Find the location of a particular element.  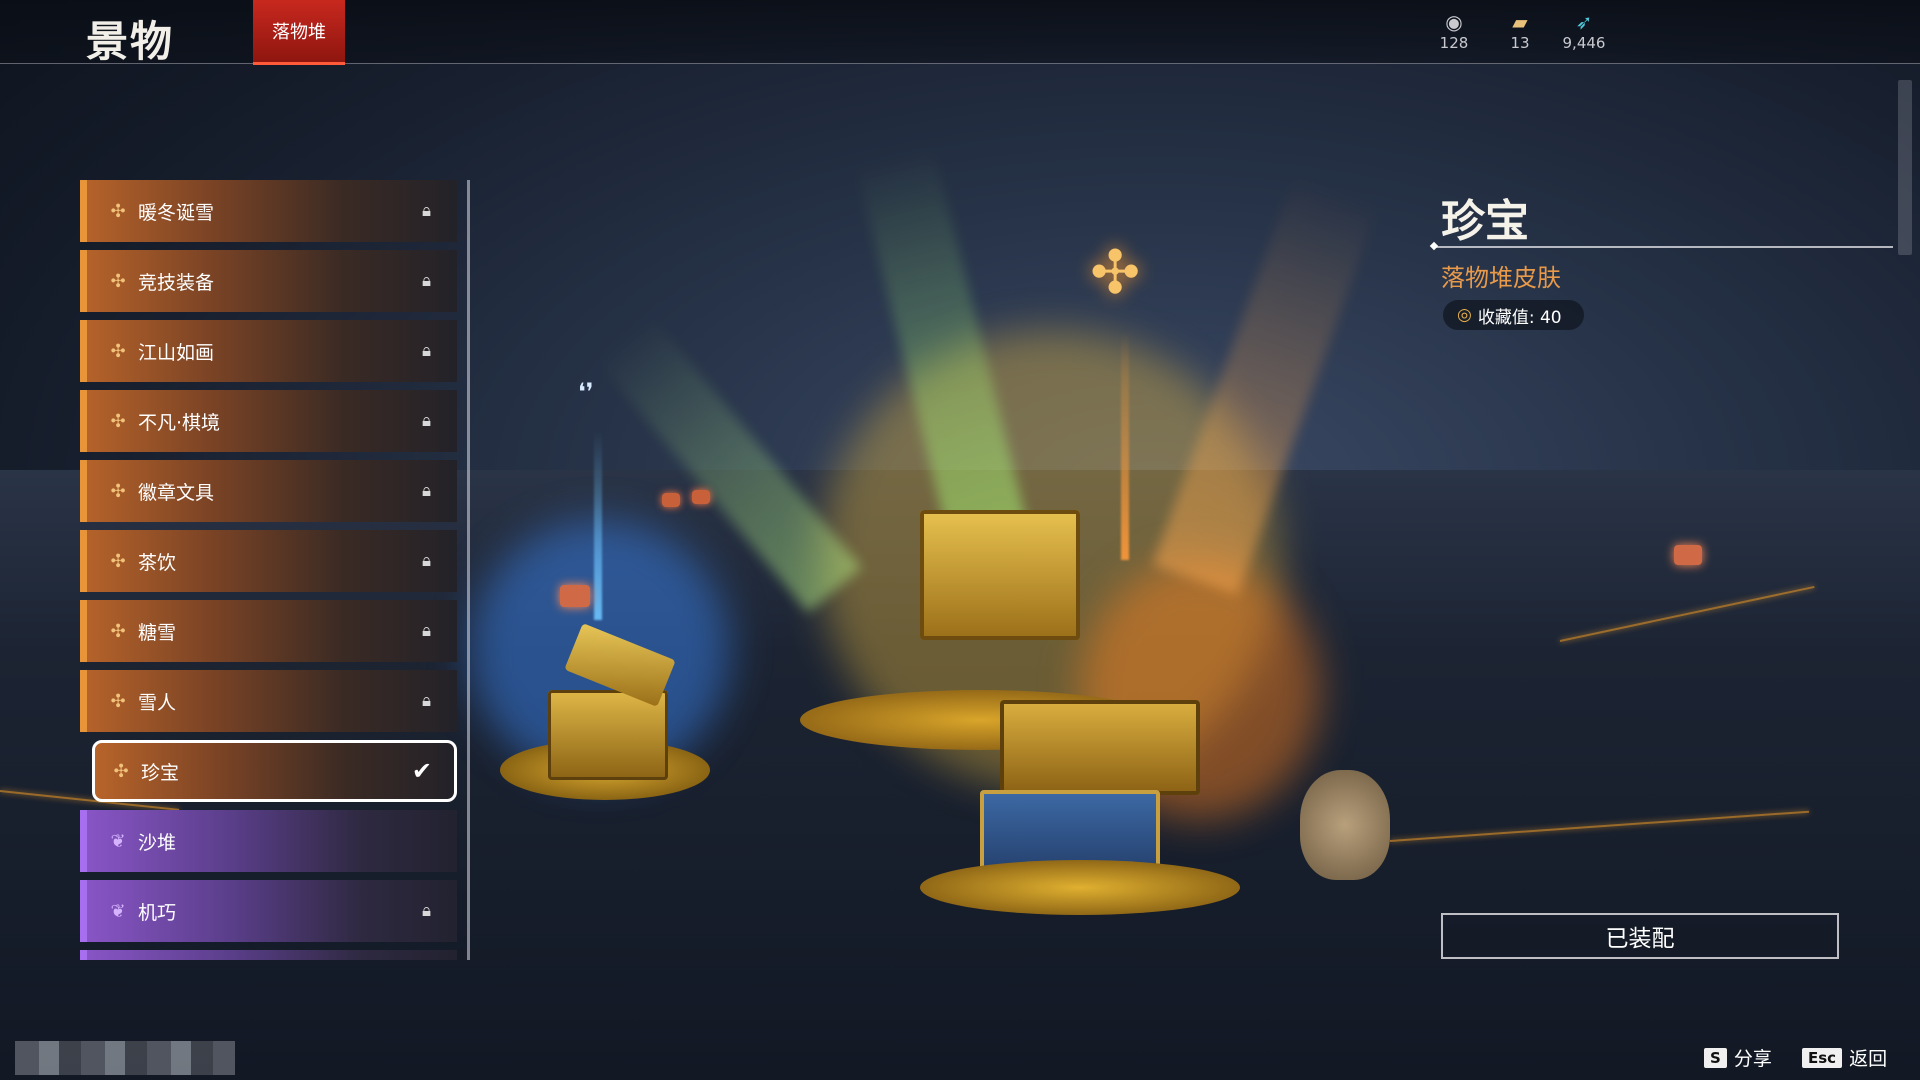

list-item-label: 机巧 is located at coordinates (157, 912).